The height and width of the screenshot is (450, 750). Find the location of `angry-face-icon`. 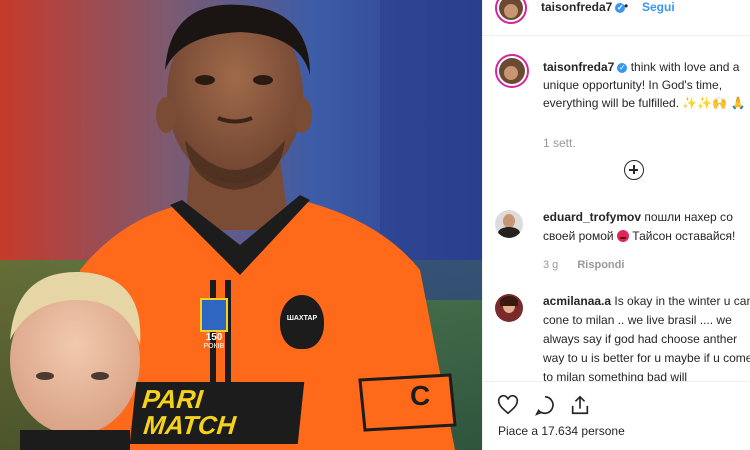

angry-face-icon is located at coordinates (622, 236).